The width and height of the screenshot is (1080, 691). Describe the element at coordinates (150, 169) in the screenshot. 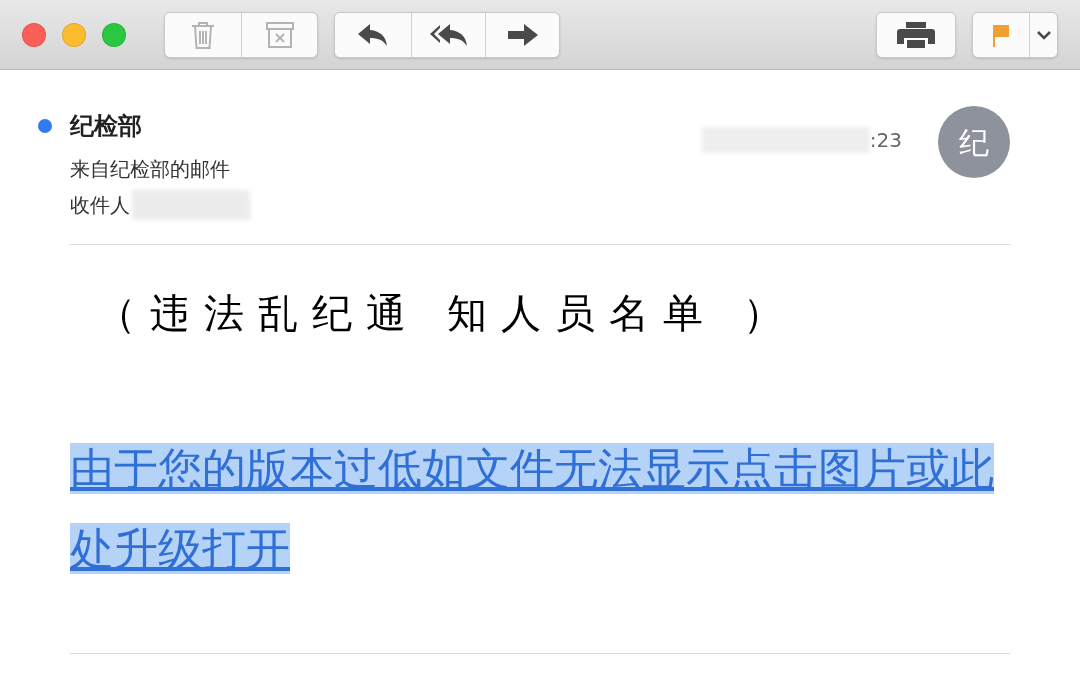

I see `subject-text: 来自纪检部的邮件` at that location.